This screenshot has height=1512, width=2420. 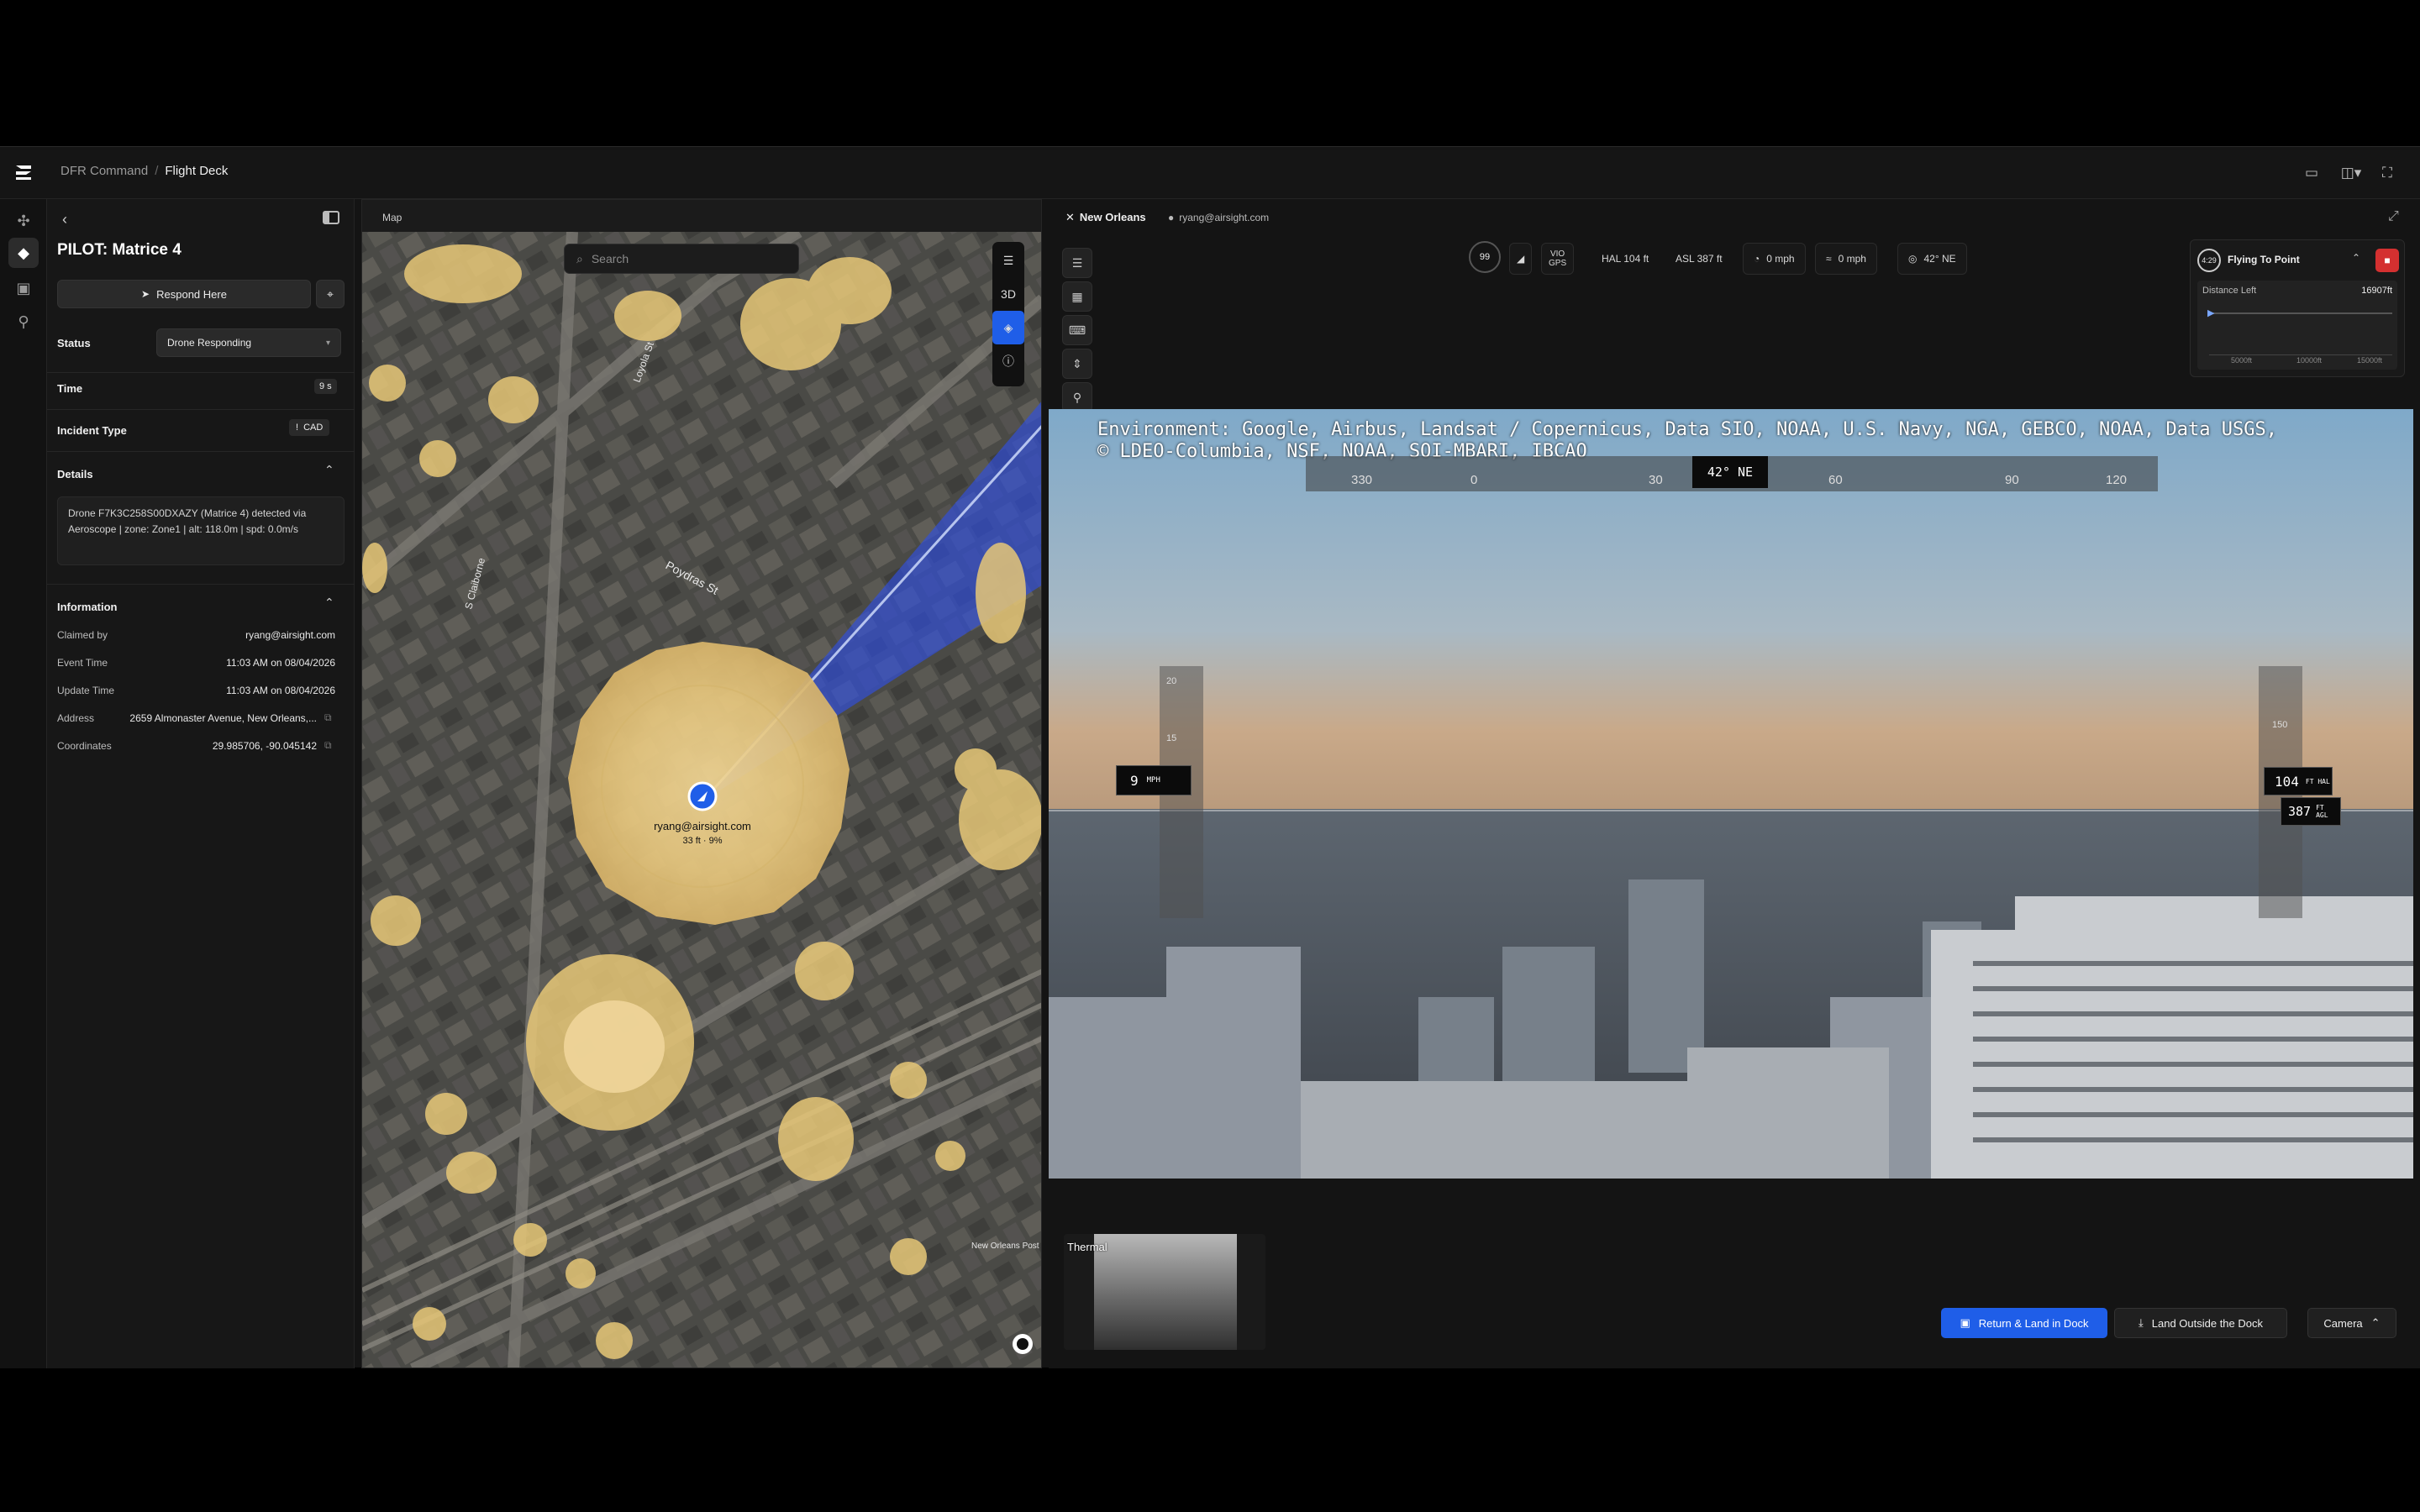 I want to click on compass-tick-90: 90, so click(x=2012, y=480).